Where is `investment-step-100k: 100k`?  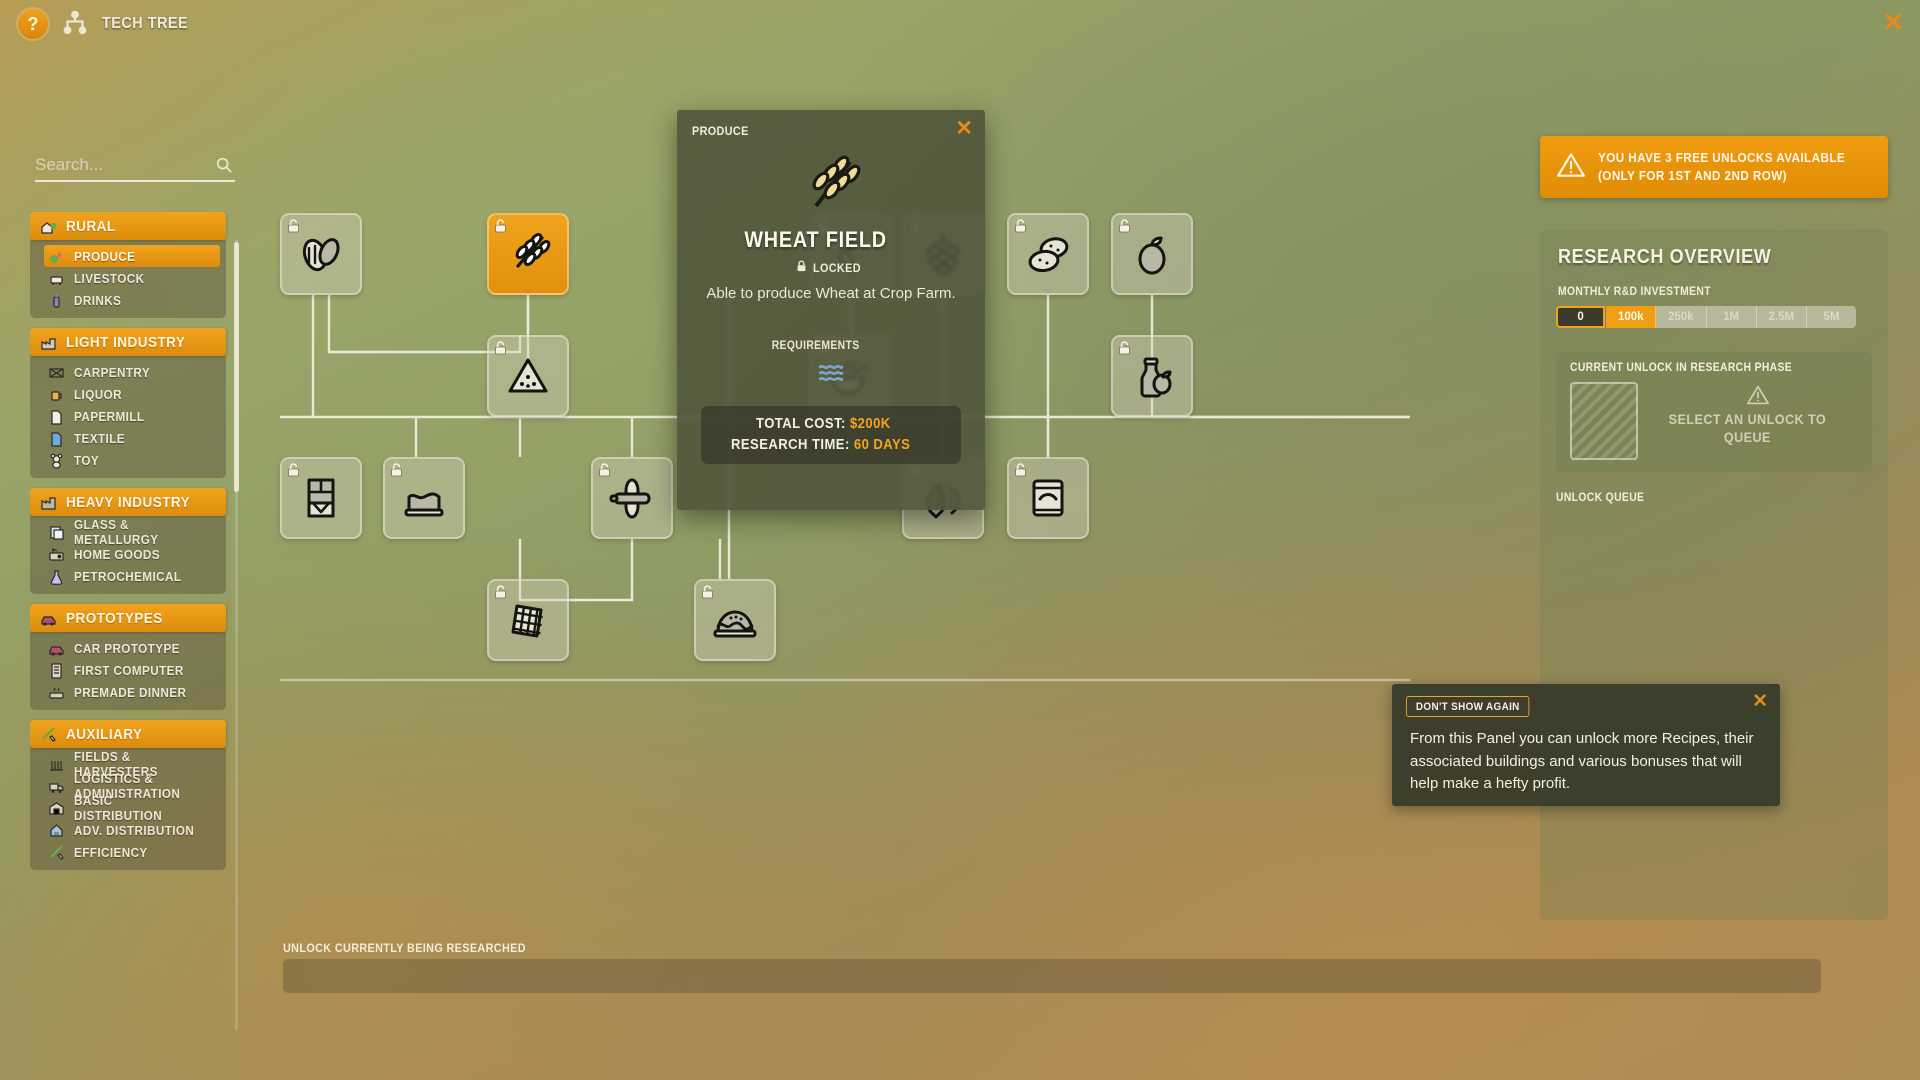 investment-step-100k: 100k is located at coordinates (1631, 317).